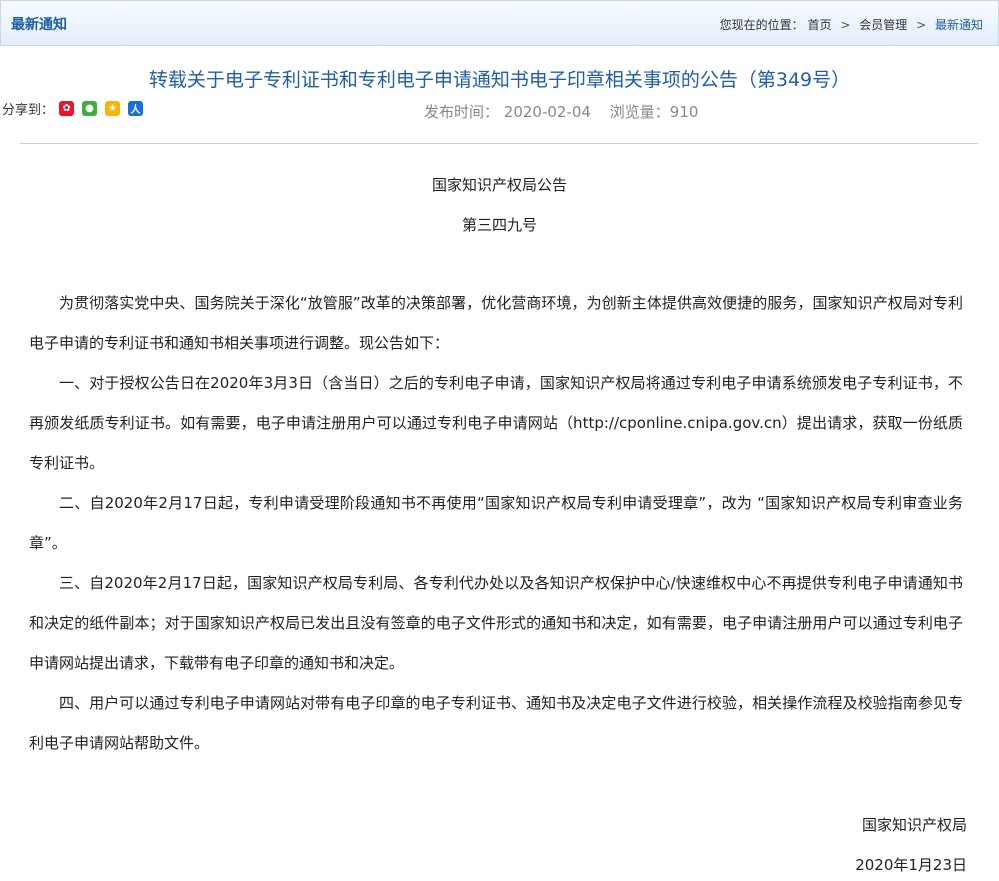  What do you see at coordinates (911, 864) in the screenshot?
I see `sign-date: 2020年1月23日` at bounding box center [911, 864].